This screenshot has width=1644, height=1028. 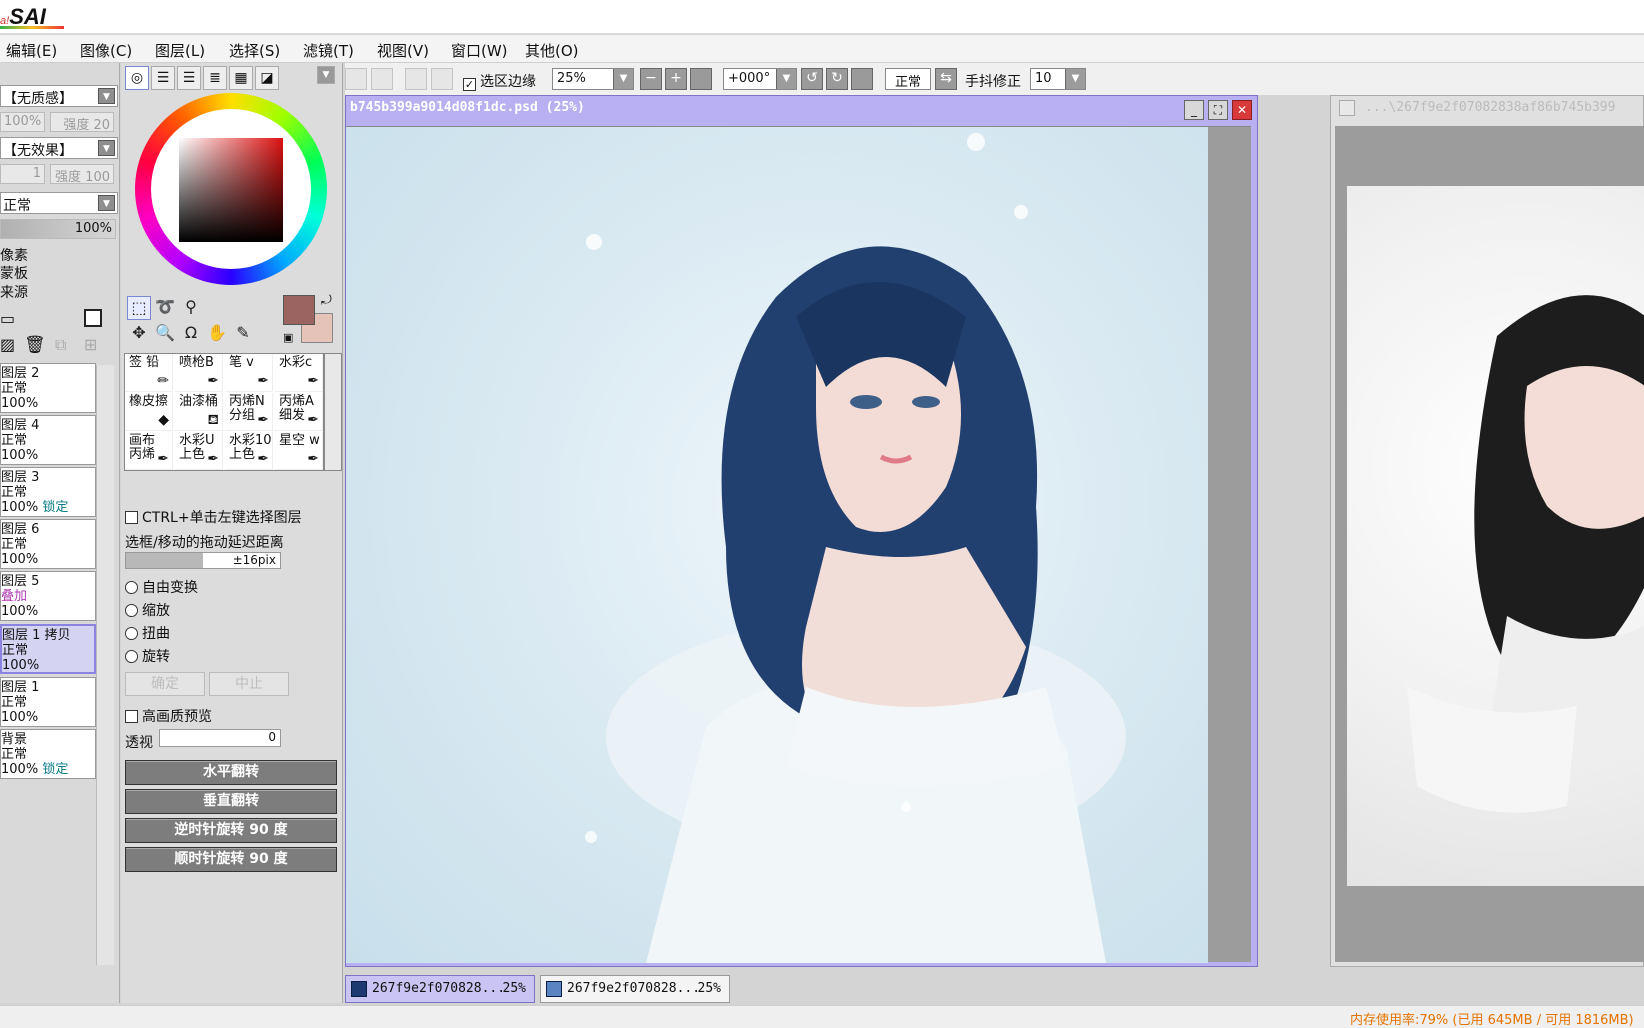 I want to click on brush-item: 笔 v ✒, so click(x=249, y=373).